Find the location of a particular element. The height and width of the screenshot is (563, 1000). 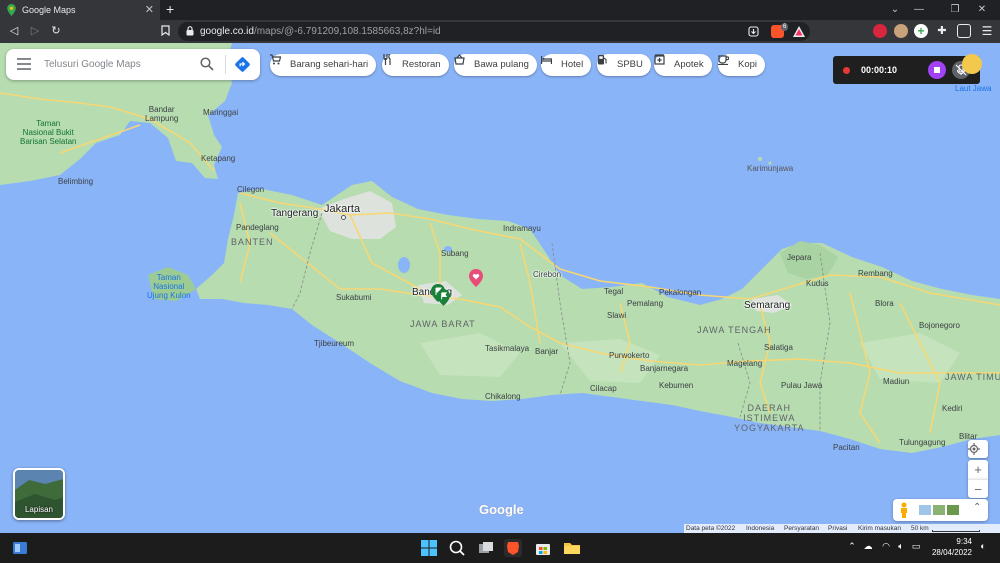

map-label-tjibeureum: Tjibeureum is located at coordinates (334, 343).